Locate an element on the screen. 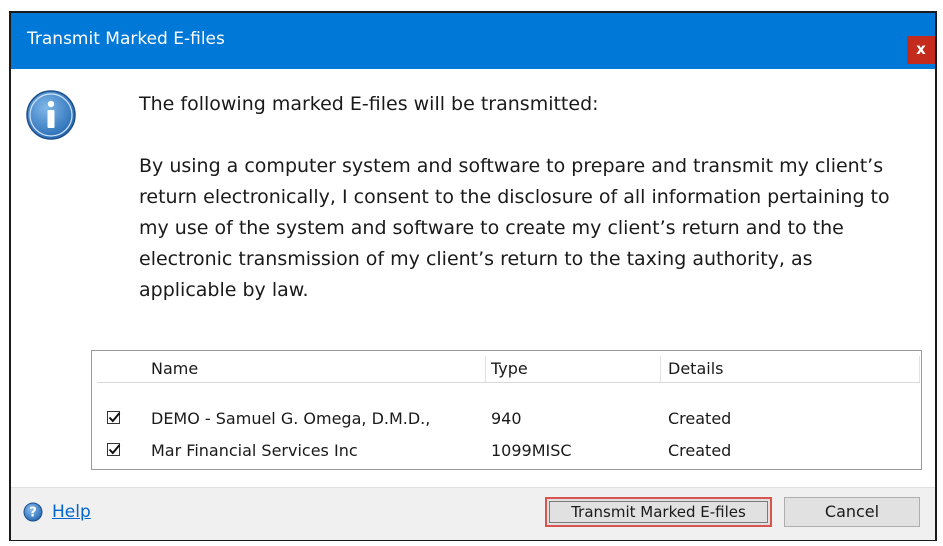 The width and height of the screenshot is (943, 546). close-button: x is located at coordinates (921, 50).